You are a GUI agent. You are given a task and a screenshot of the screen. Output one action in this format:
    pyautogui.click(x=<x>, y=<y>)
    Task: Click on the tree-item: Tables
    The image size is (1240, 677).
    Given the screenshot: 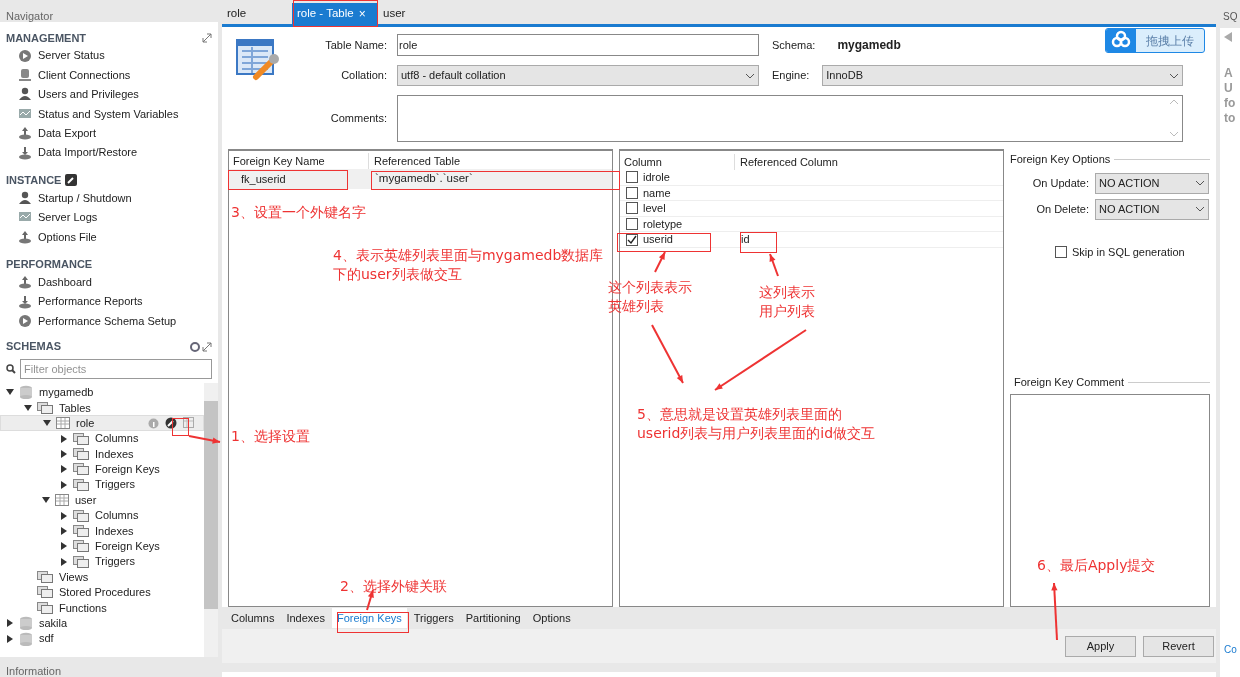 What is the action you would take?
    pyautogui.click(x=102, y=408)
    